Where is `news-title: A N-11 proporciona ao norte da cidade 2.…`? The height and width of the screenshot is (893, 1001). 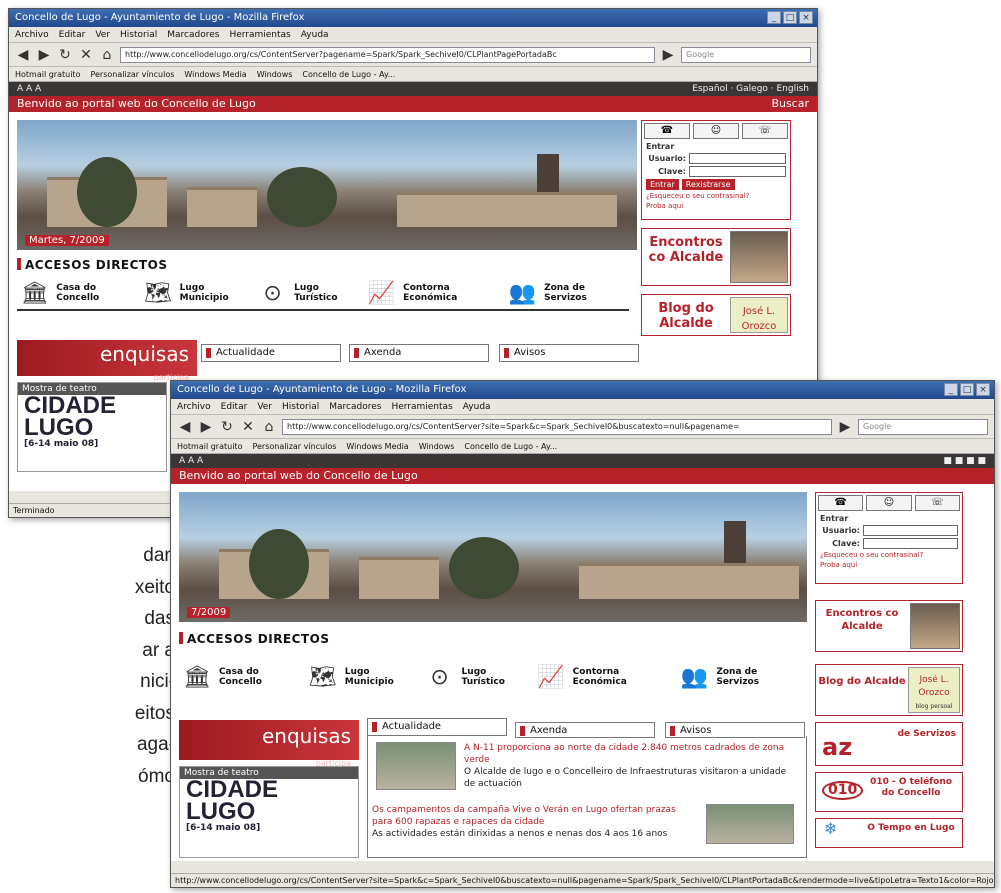 news-title: A N-11 proporciona ao norte da cidade 2.… is located at coordinates (630, 754).